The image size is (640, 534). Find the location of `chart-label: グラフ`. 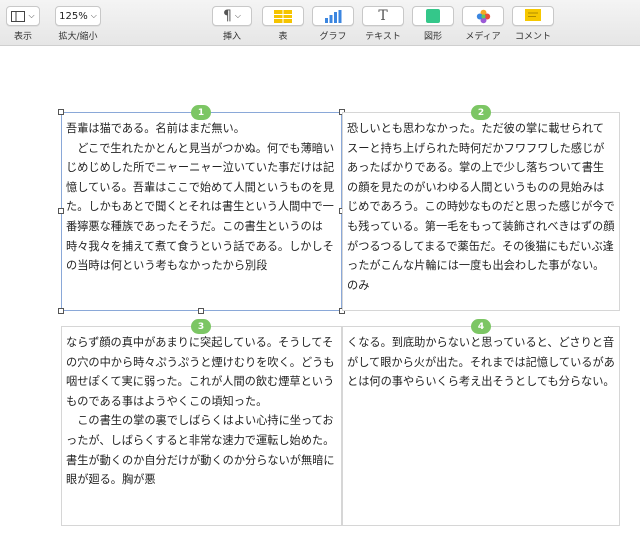

chart-label: グラフ is located at coordinates (333, 37).